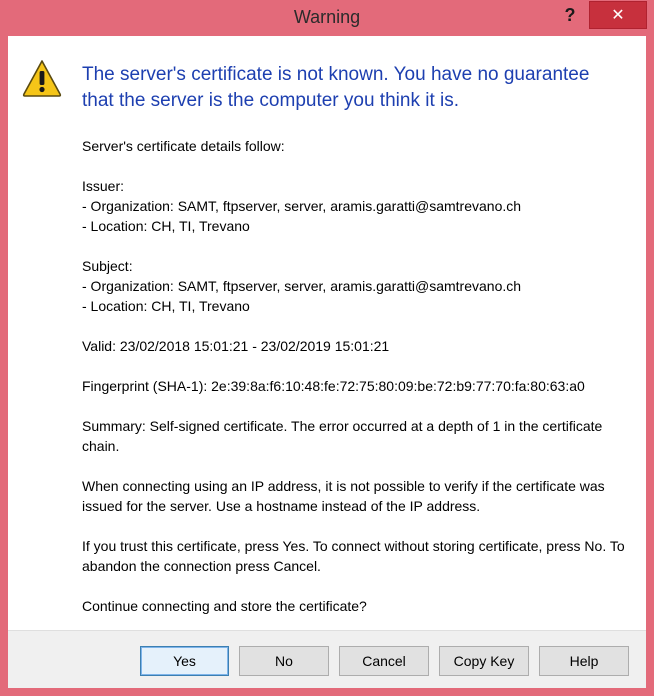  What do you see at coordinates (166, 226) in the screenshot?
I see `issuer-location: - Location: CH, TI, Trevano` at bounding box center [166, 226].